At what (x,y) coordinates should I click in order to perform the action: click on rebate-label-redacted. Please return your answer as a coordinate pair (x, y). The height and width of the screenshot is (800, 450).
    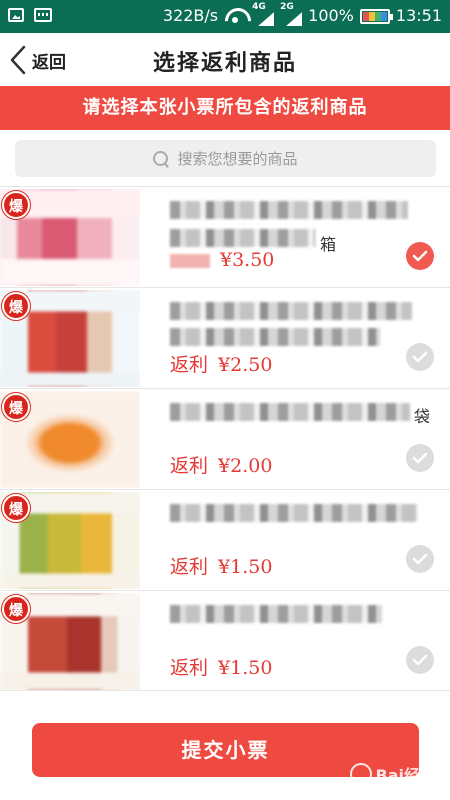
    Looking at the image, I should click on (190, 261).